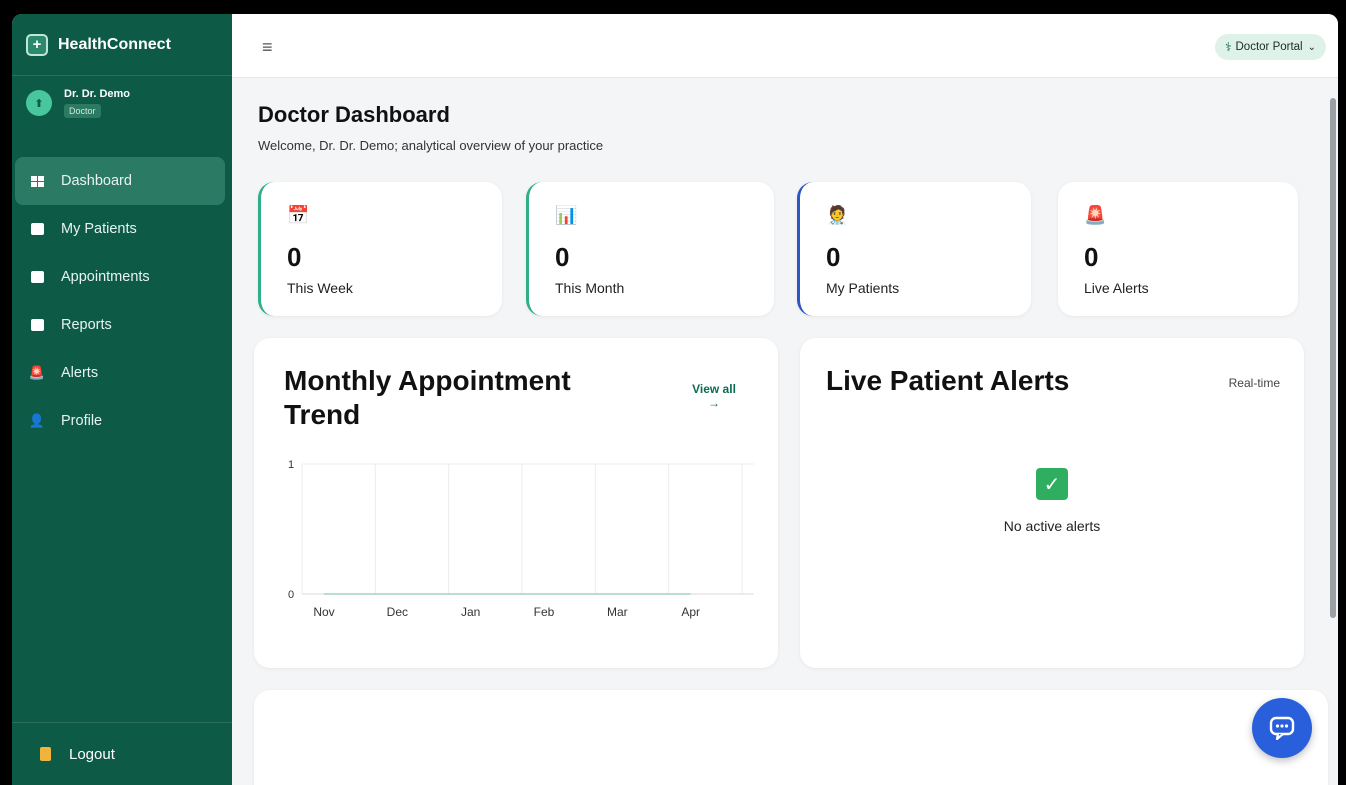 Image resolution: width=1346 pixels, height=785 pixels. I want to click on x-tick-label: Nov, so click(323, 612).